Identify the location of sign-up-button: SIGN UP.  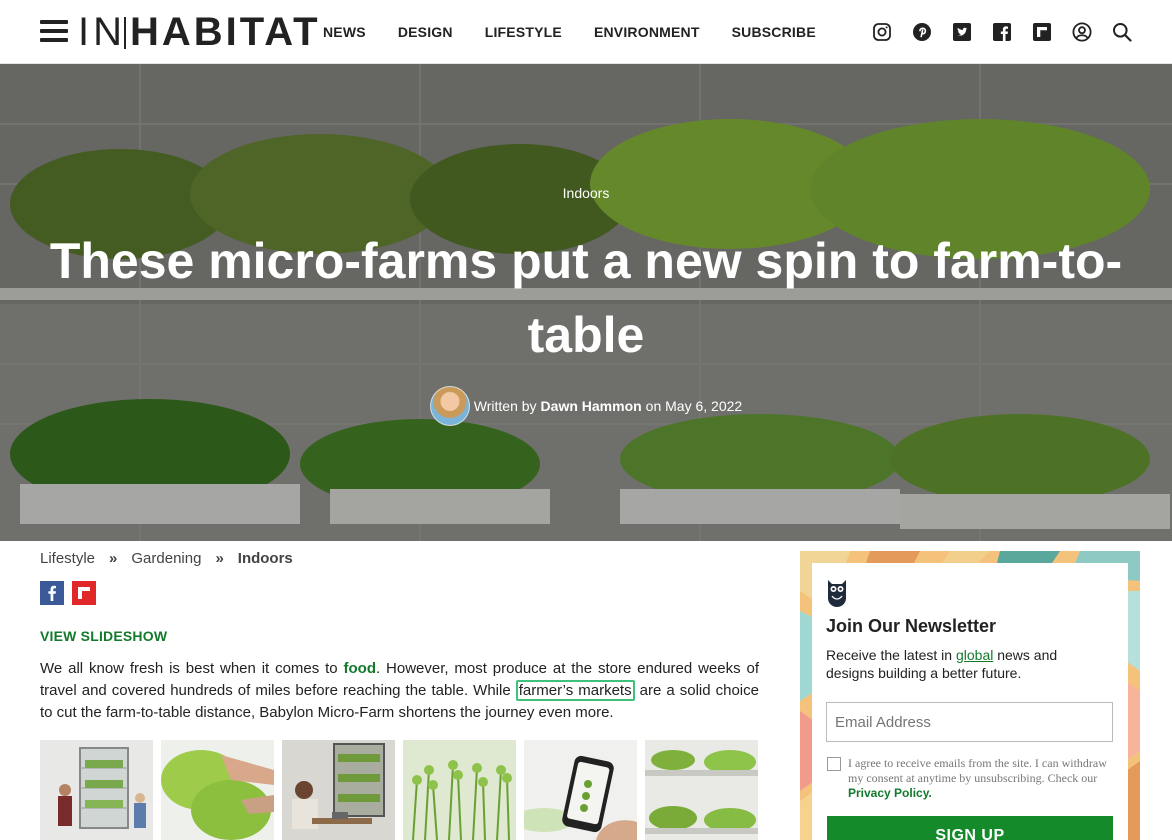
(970, 828).